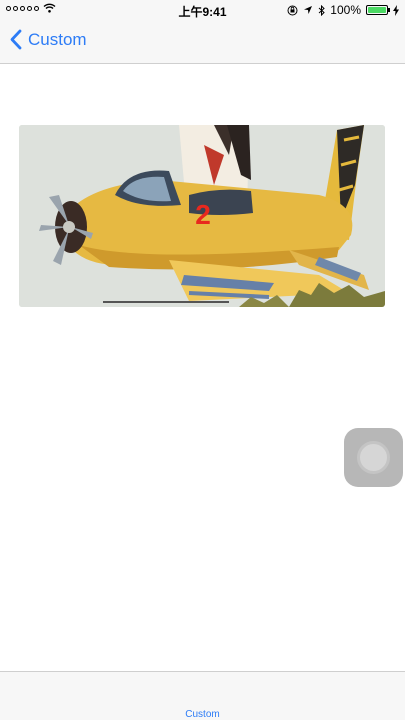  What do you see at coordinates (292, 10) in the screenshot?
I see `orientation-lock-icon` at bounding box center [292, 10].